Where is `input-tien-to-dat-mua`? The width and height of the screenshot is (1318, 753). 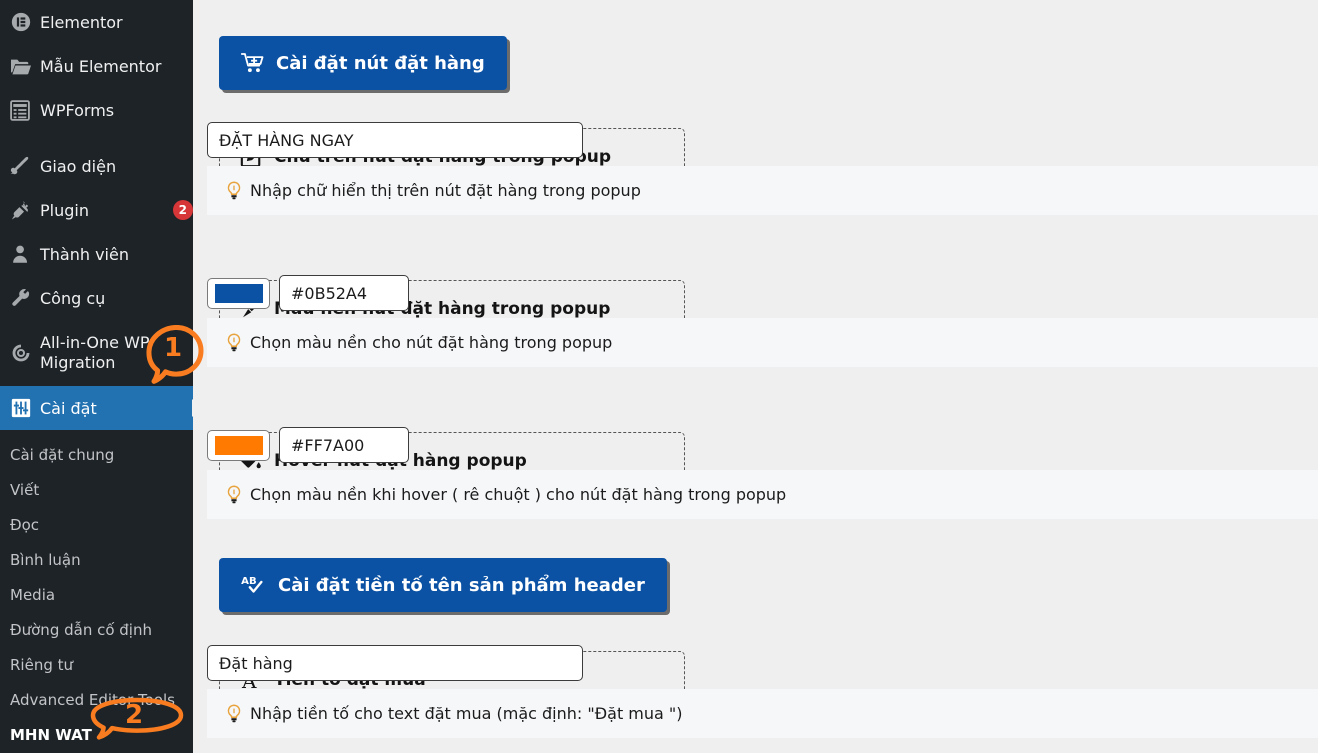 input-tien-to-dat-mua is located at coordinates (395, 663).